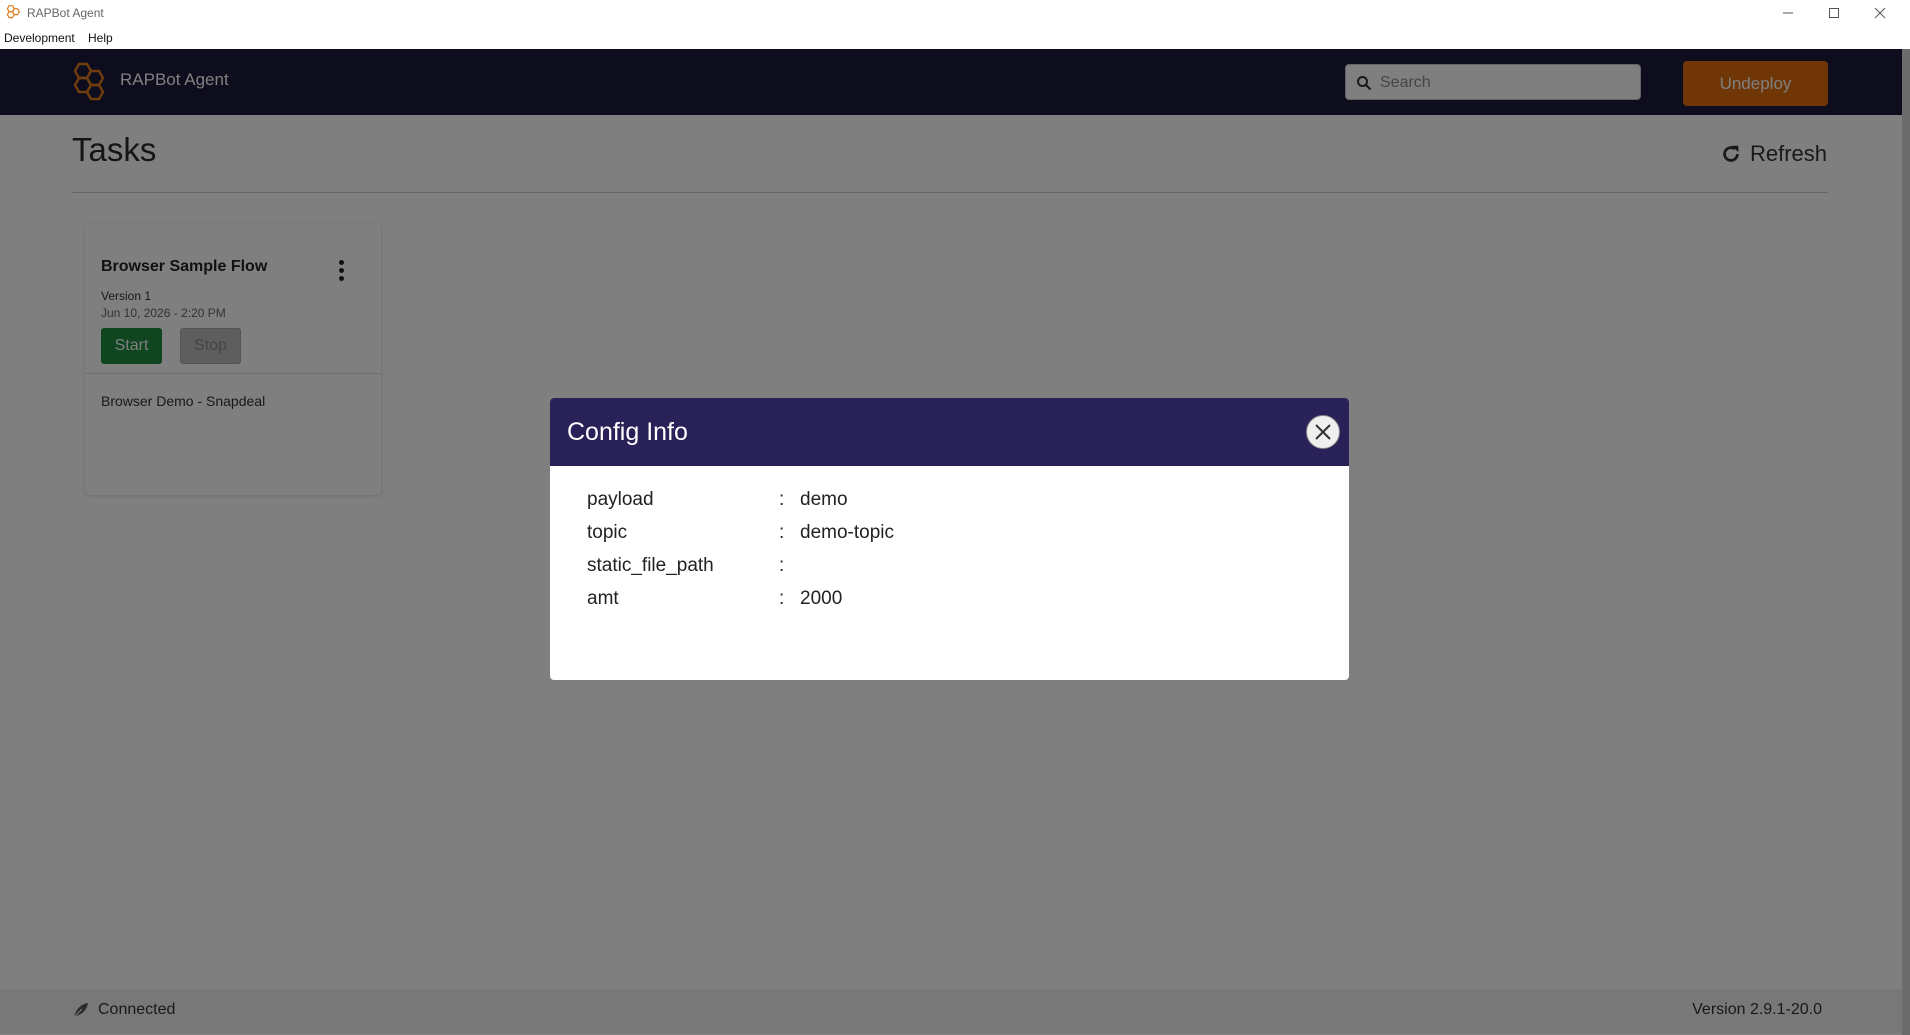 The width and height of the screenshot is (1910, 1035). I want to click on minimize-icon, so click(1788, 13).